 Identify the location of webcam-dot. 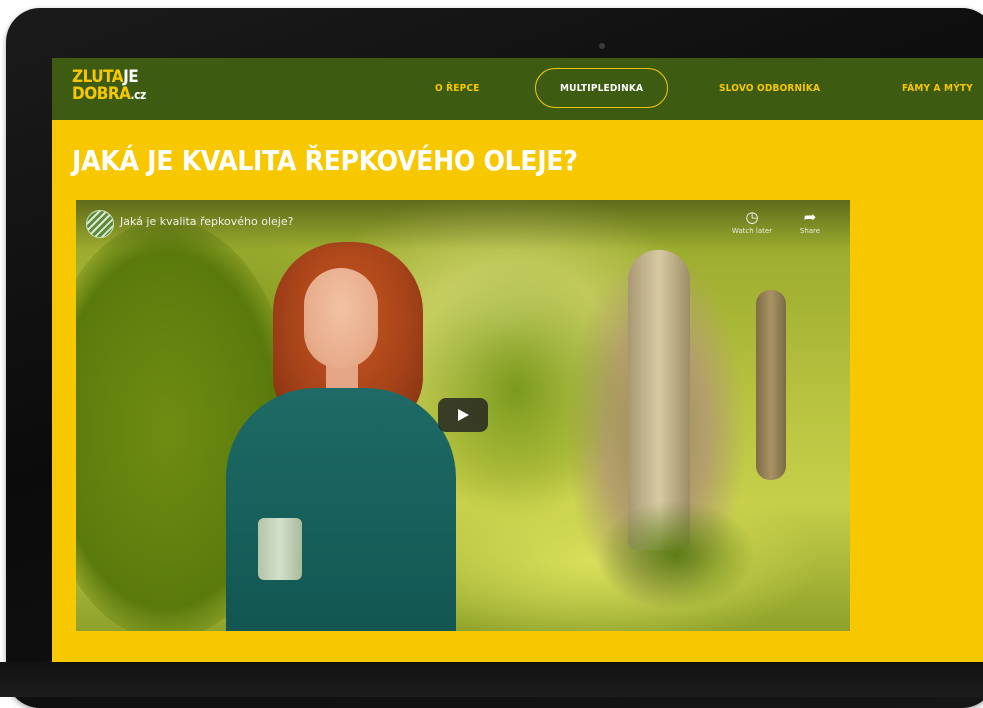
(602, 46).